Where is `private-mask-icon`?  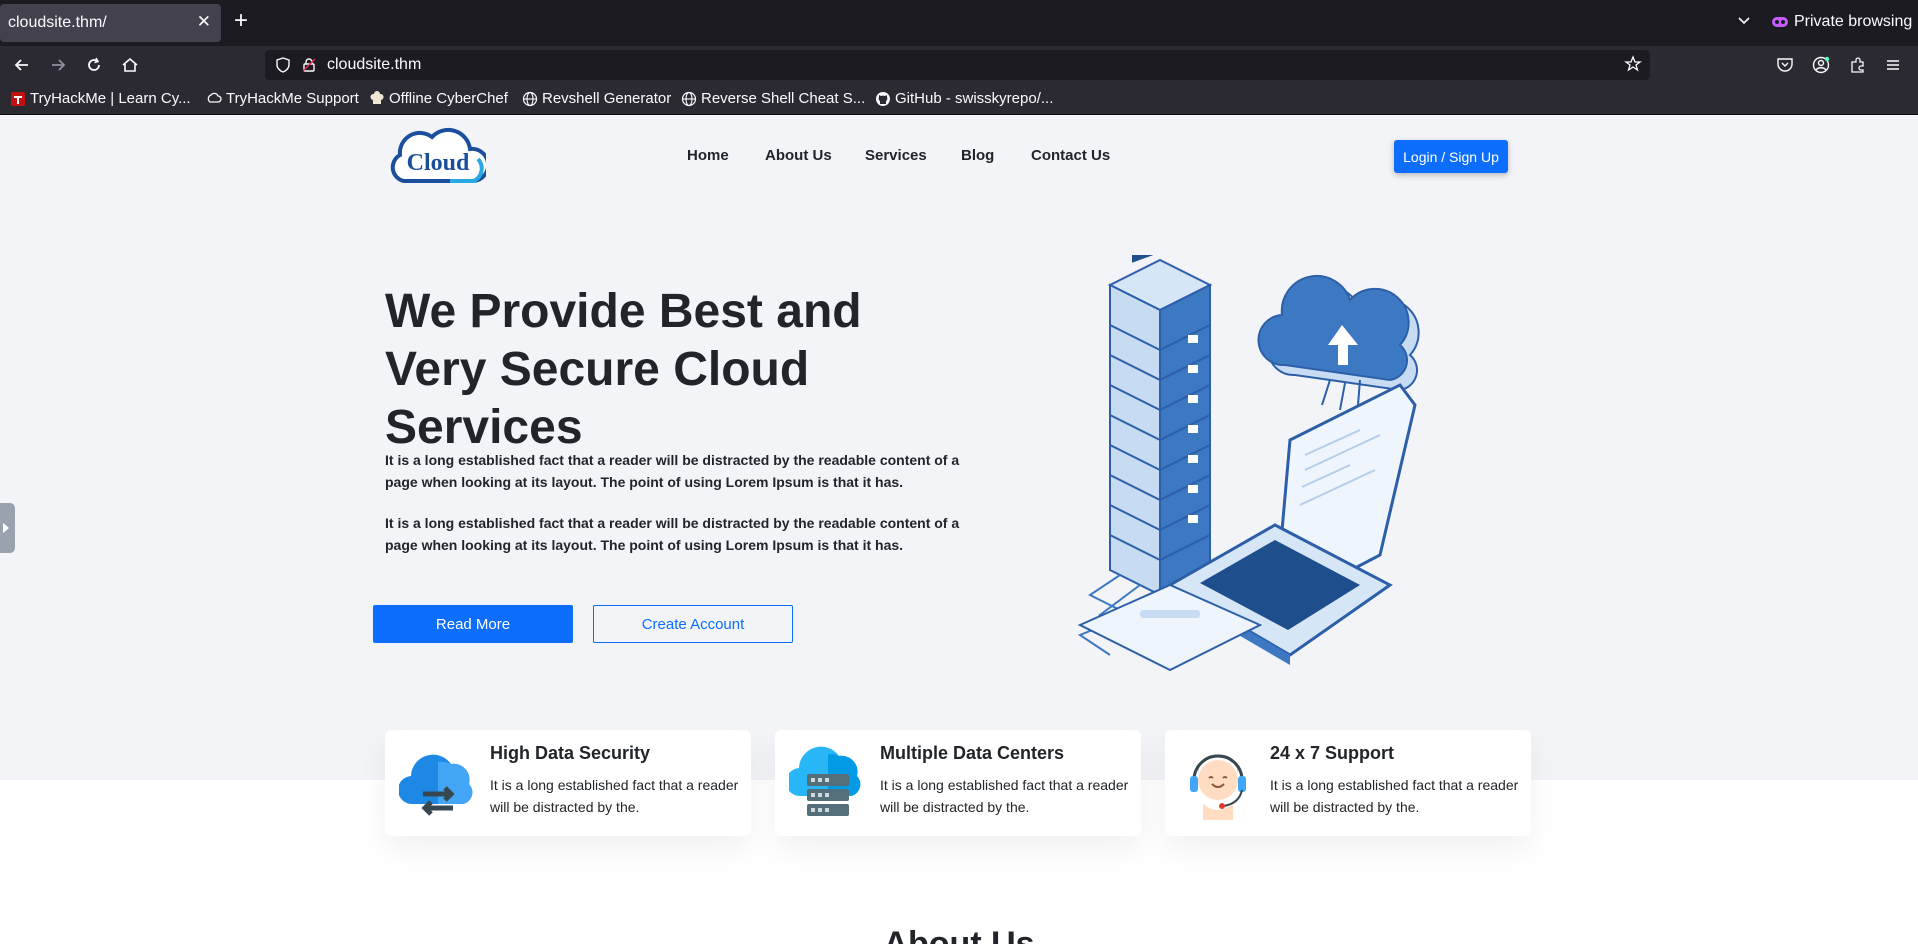
private-mask-icon is located at coordinates (1780, 22).